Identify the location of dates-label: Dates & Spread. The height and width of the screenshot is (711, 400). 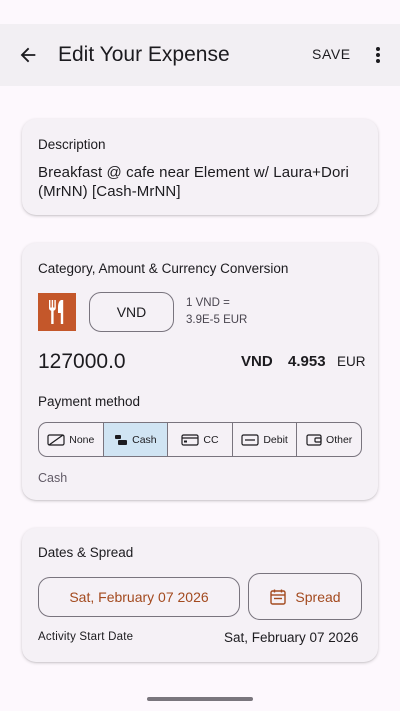
(86, 552).